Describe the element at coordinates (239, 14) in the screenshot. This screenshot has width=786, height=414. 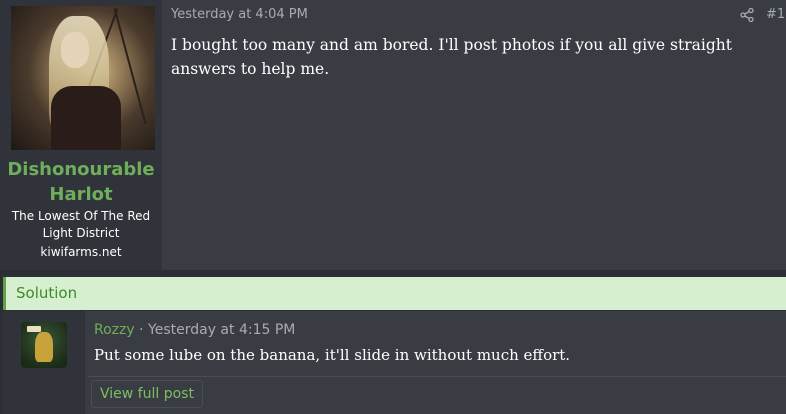
I see `post-timestamp: Yesterday at 4:04 PM` at that location.